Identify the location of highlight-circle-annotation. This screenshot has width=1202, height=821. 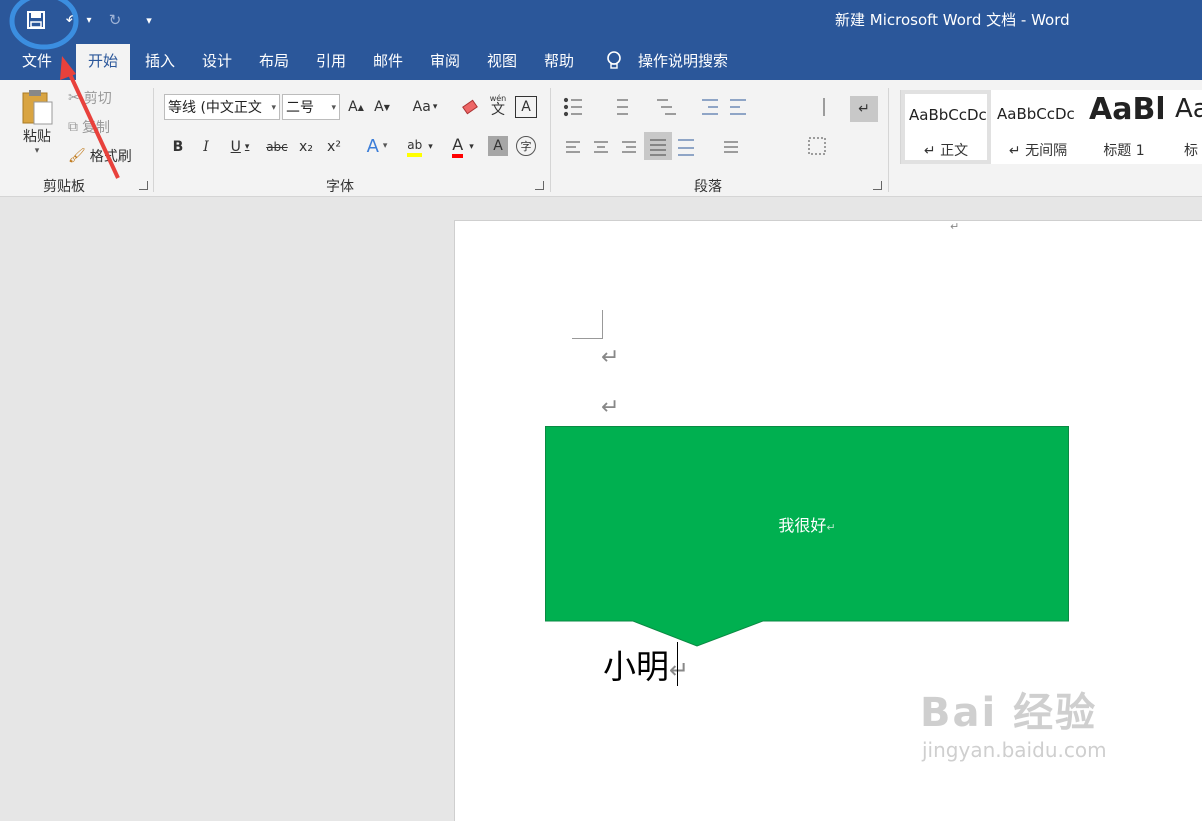
(44, 25).